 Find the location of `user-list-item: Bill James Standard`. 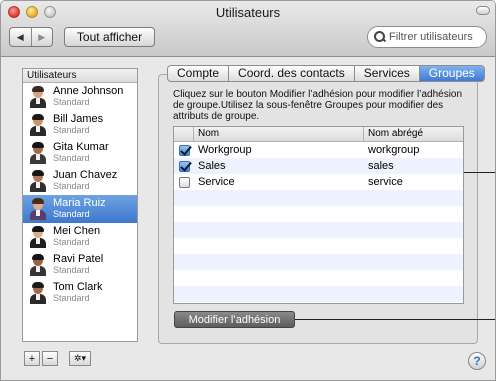

user-list-item: Bill James Standard is located at coordinates (80, 125).